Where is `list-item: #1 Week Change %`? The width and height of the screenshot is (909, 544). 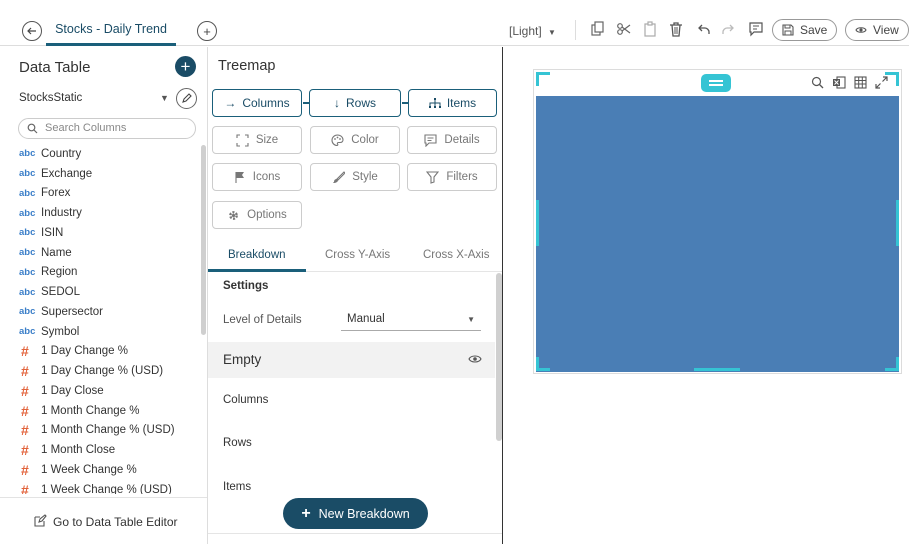
list-item: #1 Week Change % is located at coordinates (109, 470).